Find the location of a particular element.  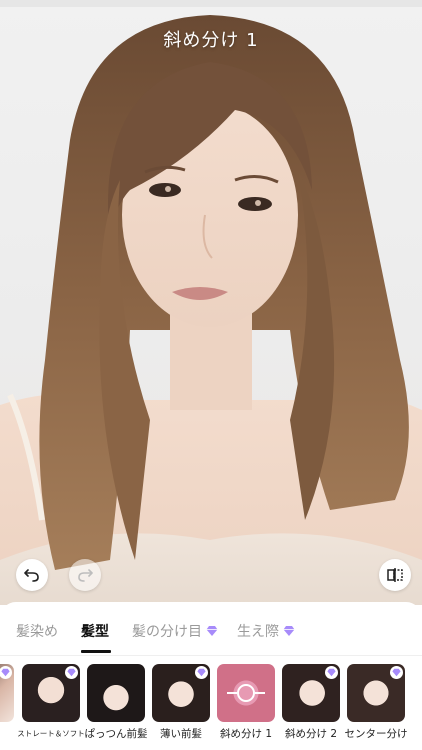

undo-button is located at coordinates (32, 575).